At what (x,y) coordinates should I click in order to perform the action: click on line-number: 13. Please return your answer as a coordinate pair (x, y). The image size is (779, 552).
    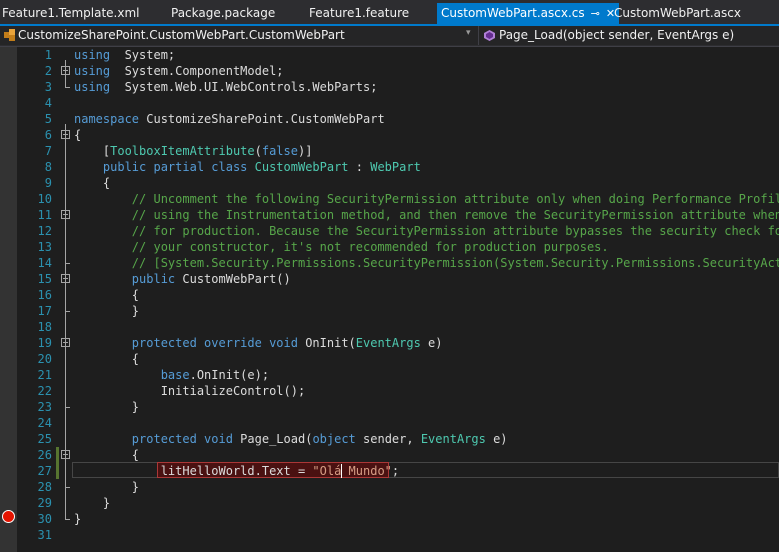
    Looking at the image, I should click on (44, 247).